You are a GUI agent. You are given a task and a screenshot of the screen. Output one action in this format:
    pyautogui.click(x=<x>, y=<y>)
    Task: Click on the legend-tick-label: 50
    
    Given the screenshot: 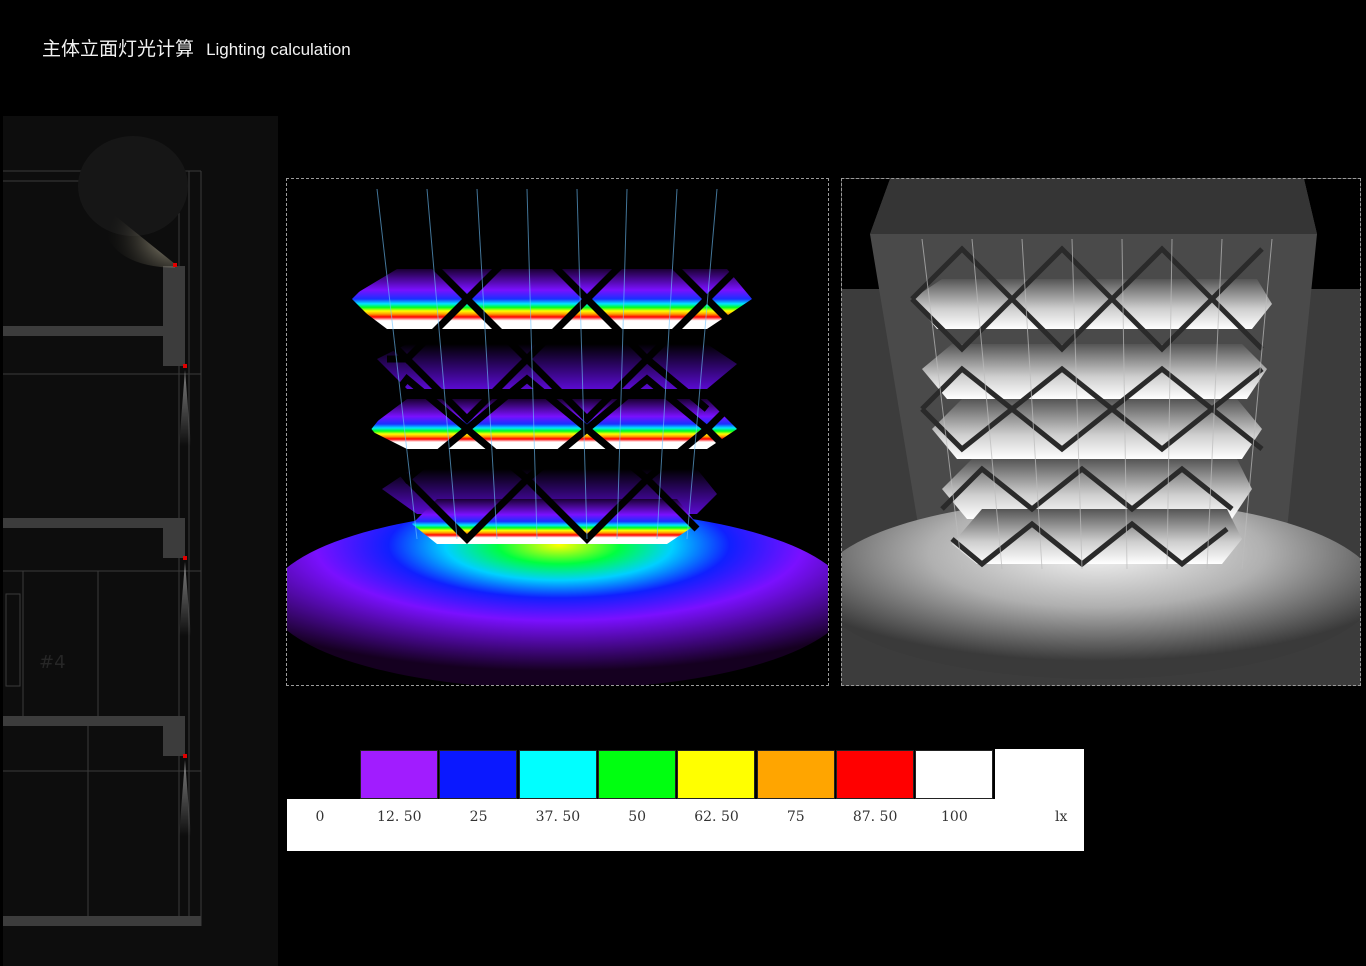 What is the action you would take?
    pyautogui.click(x=637, y=817)
    